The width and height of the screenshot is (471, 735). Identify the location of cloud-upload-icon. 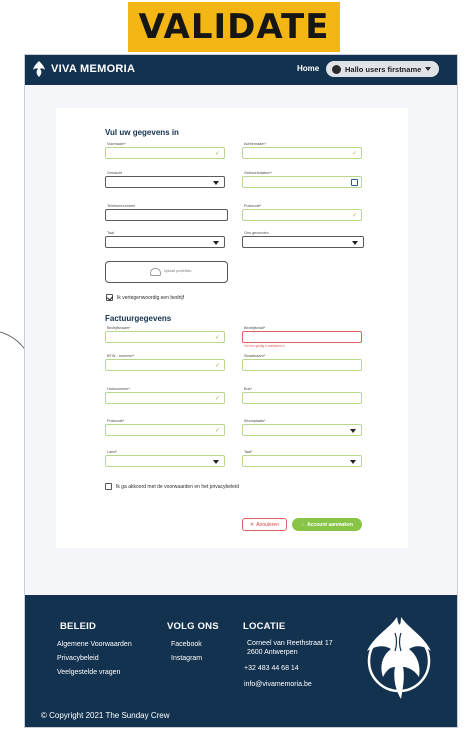
(155, 272).